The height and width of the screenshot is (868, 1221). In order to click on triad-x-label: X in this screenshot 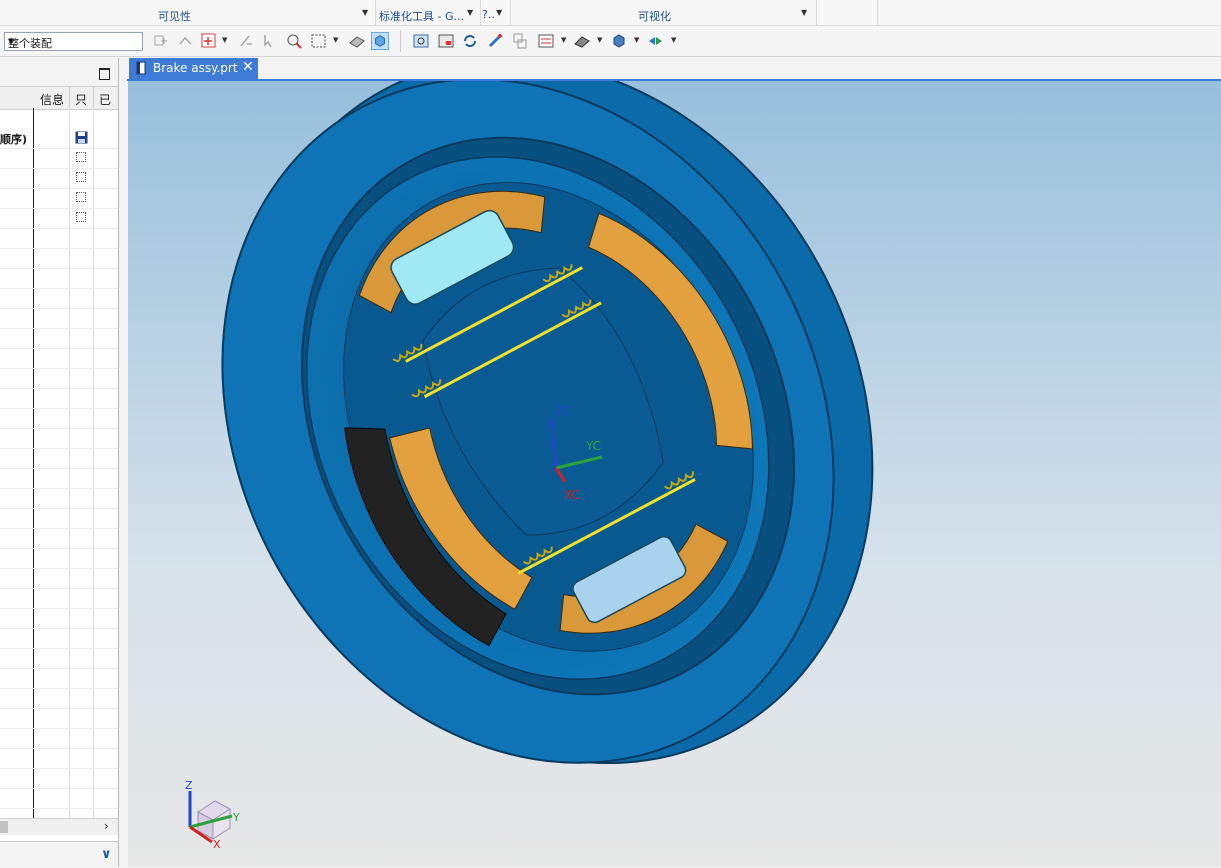, I will do `click(217, 844)`.